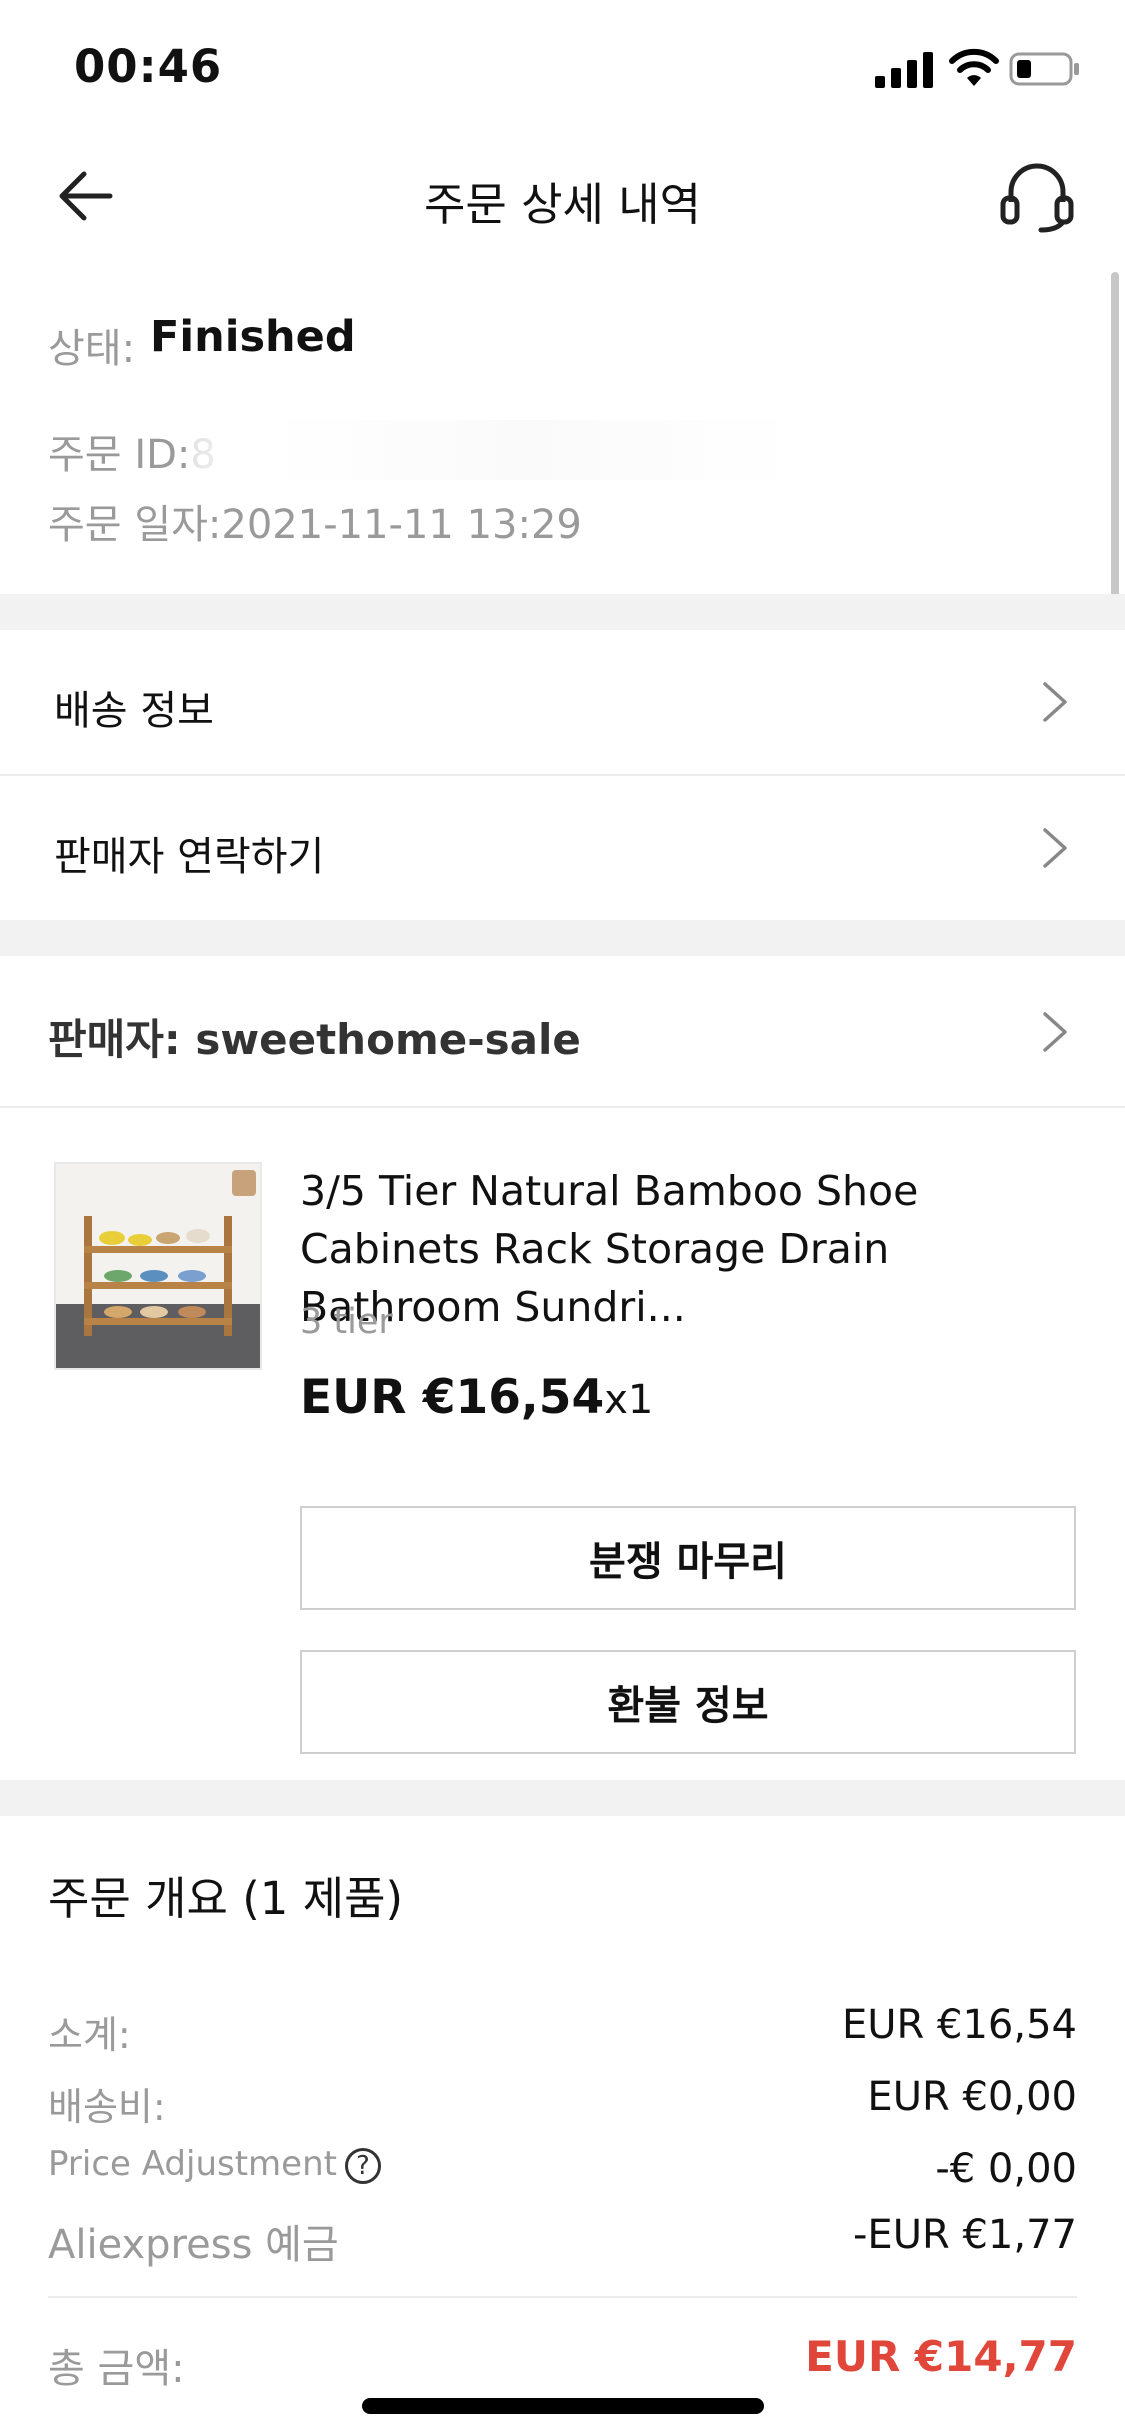 The image size is (1125, 2436). What do you see at coordinates (314, 1036) in the screenshot?
I see `seller-name: 판매자: sweethome-sale` at bounding box center [314, 1036].